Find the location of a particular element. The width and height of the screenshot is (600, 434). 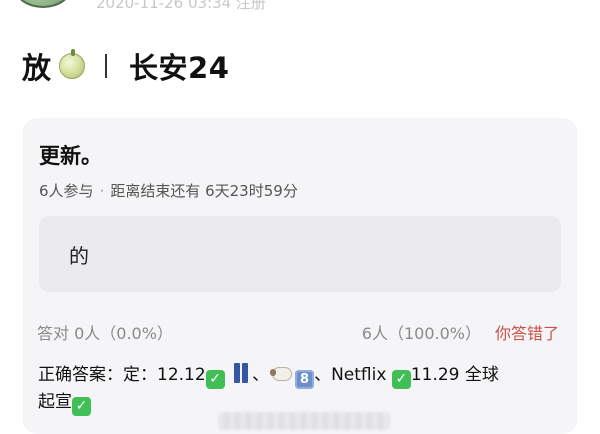

avatar is located at coordinates (43, 4).